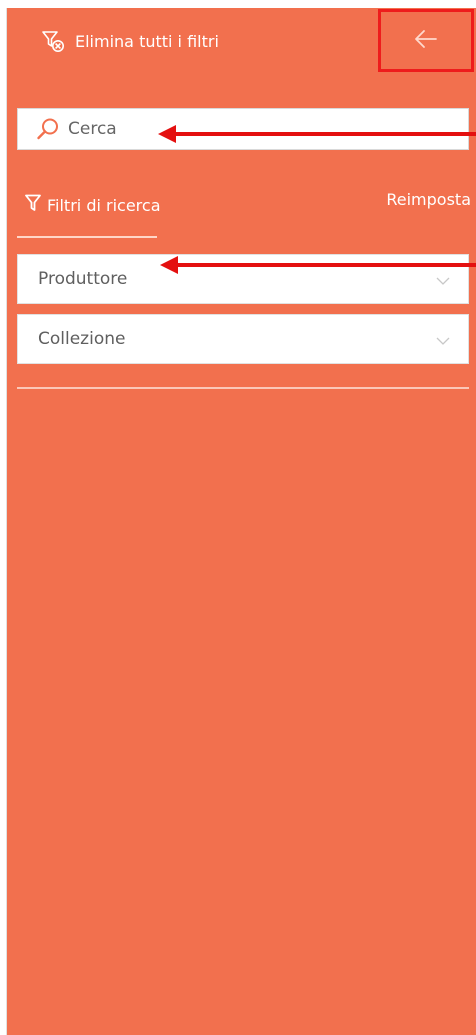  What do you see at coordinates (243, 279) in the screenshot?
I see `dropdown-produttore: Produttore` at bounding box center [243, 279].